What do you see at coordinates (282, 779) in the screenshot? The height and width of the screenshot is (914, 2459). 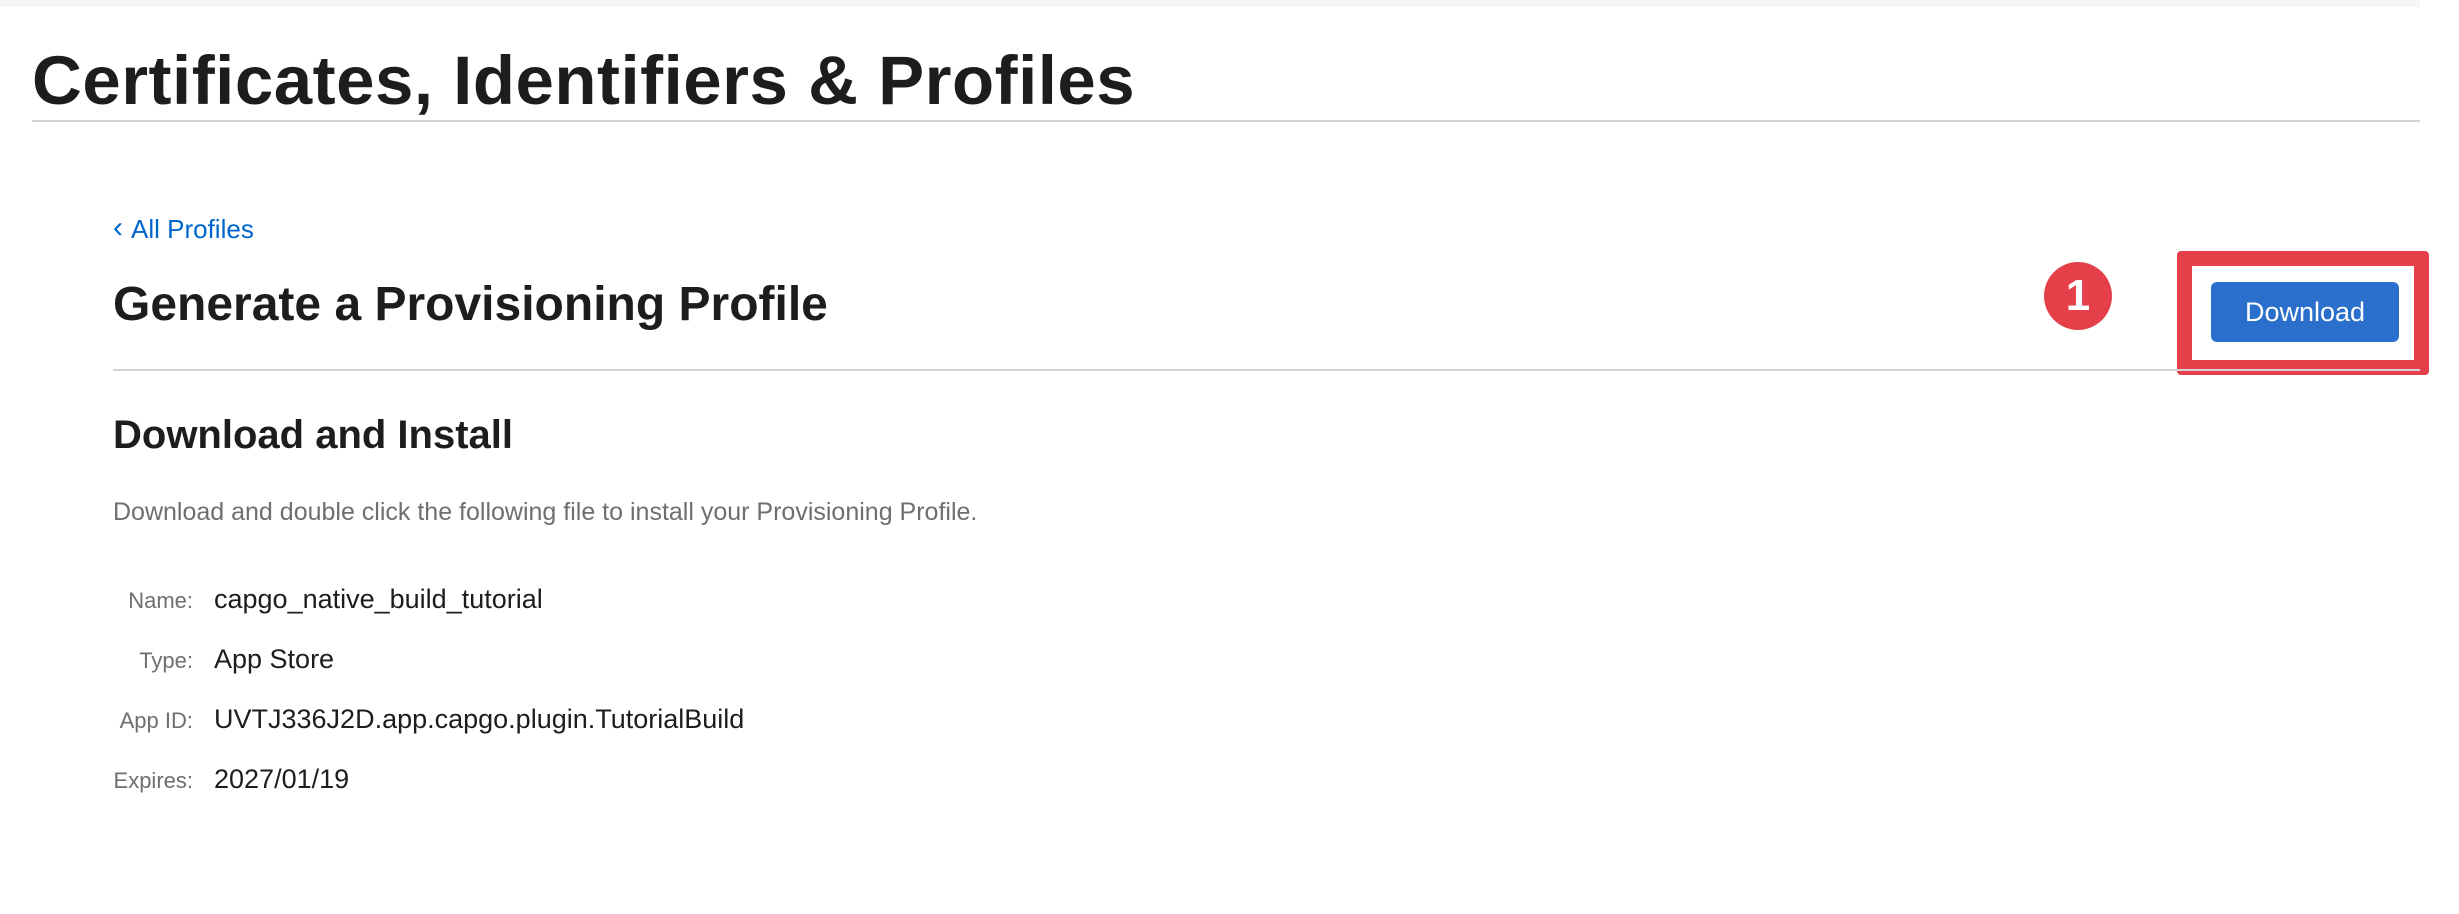 I see `detail-value: 2027/01/19` at bounding box center [282, 779].